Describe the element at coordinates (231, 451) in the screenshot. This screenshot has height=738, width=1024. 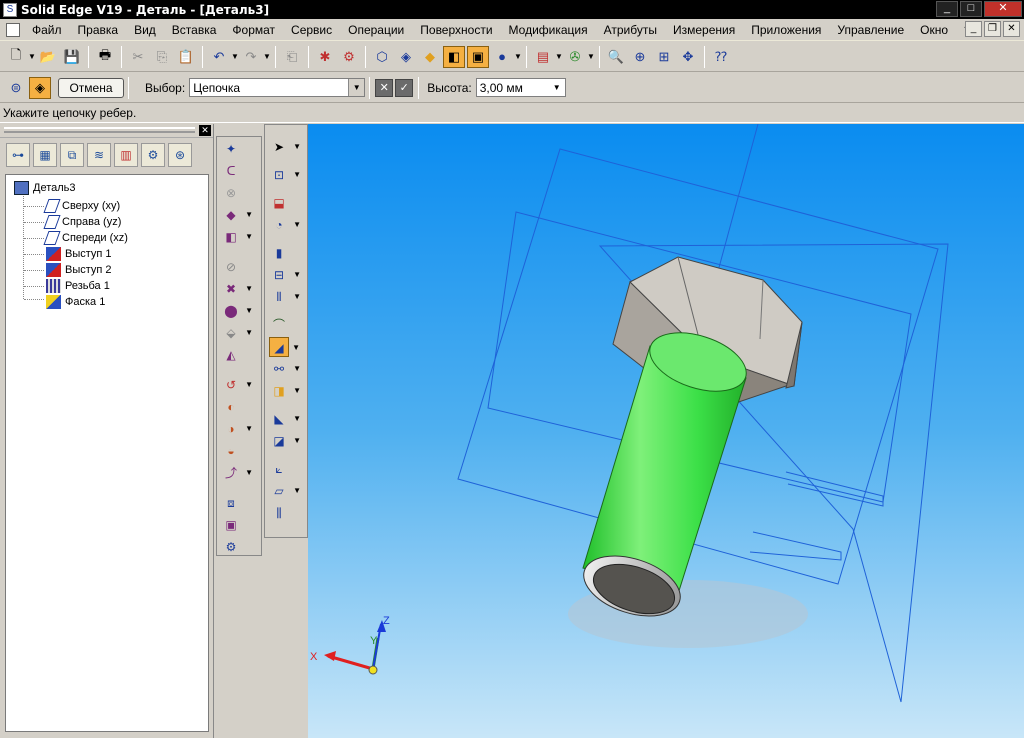
I see `lip-tool-icon: ◒` at that location.